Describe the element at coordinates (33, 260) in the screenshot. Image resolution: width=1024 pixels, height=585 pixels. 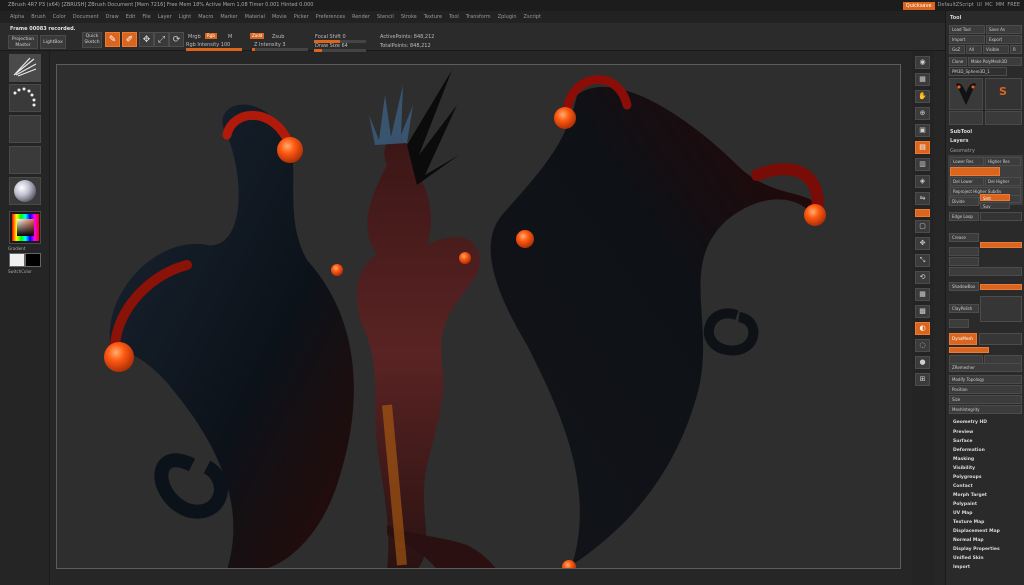
I see `secondary-color-swatch` at that location.